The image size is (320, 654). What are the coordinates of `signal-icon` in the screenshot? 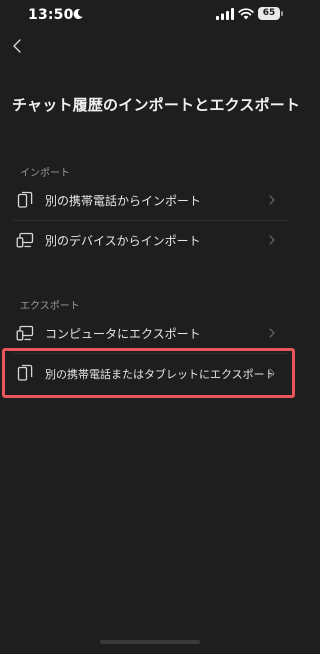 It's located at (225, 14).